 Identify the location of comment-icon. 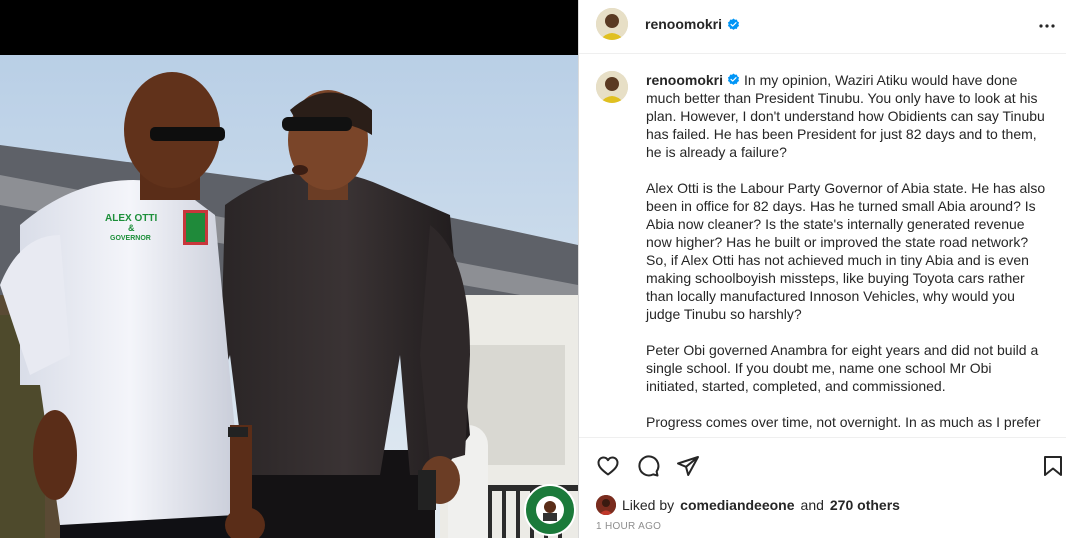
(648, 466).